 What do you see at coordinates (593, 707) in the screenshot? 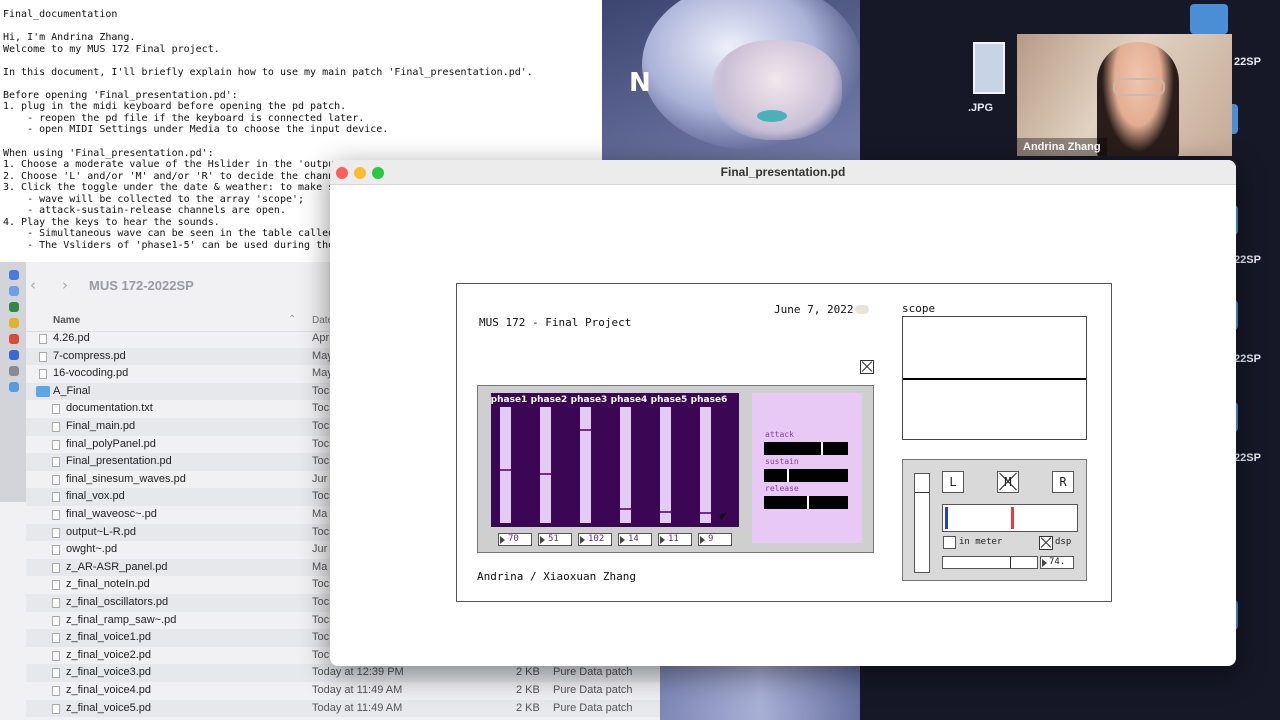
I see `file-kind: Pure Data patch` at bounding box center [593, 707].